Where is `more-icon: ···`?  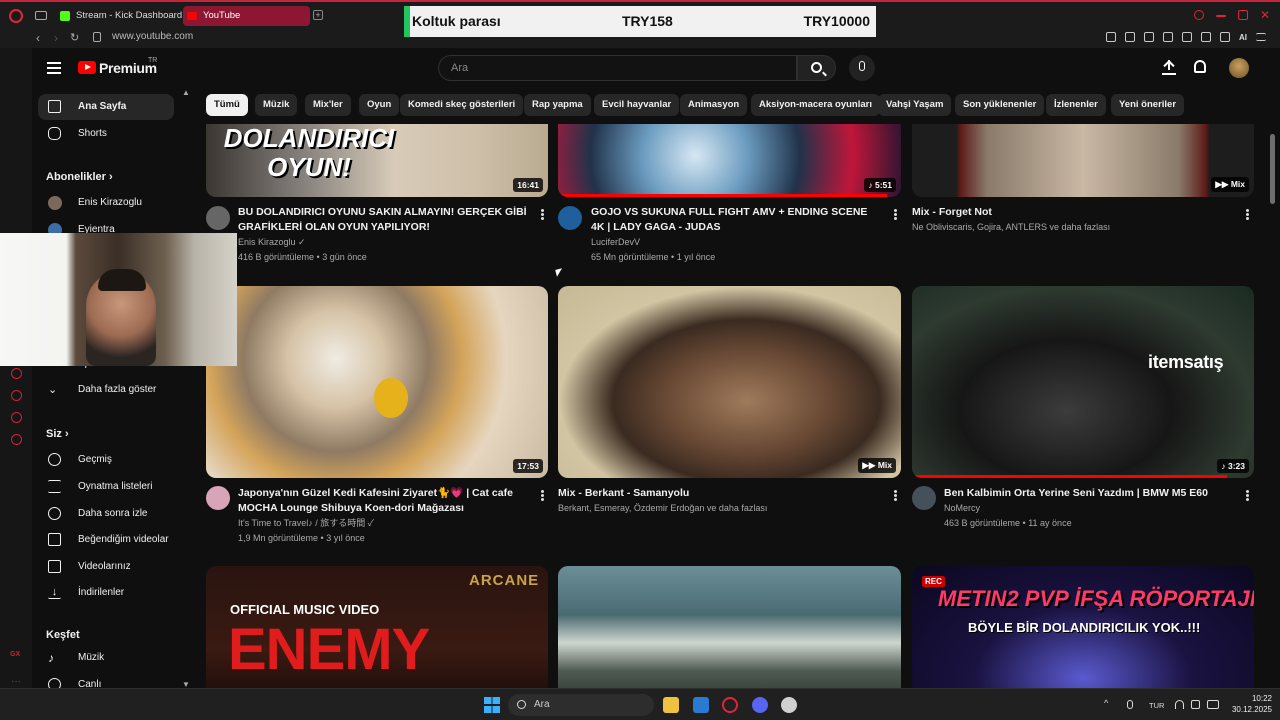
more-icon: ··· is located at coordinates (16, 681).